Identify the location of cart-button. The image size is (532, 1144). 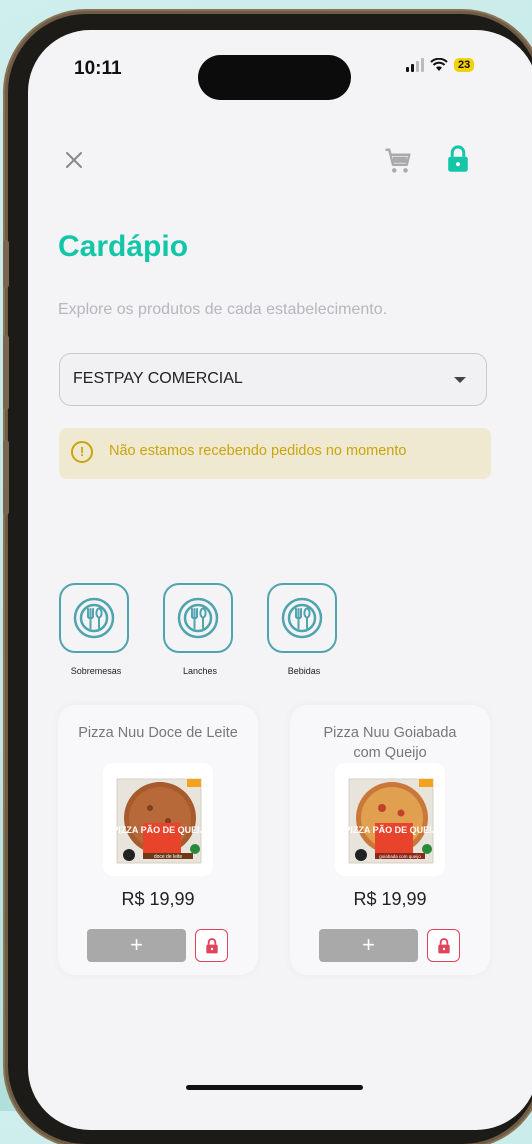
(398, 163).